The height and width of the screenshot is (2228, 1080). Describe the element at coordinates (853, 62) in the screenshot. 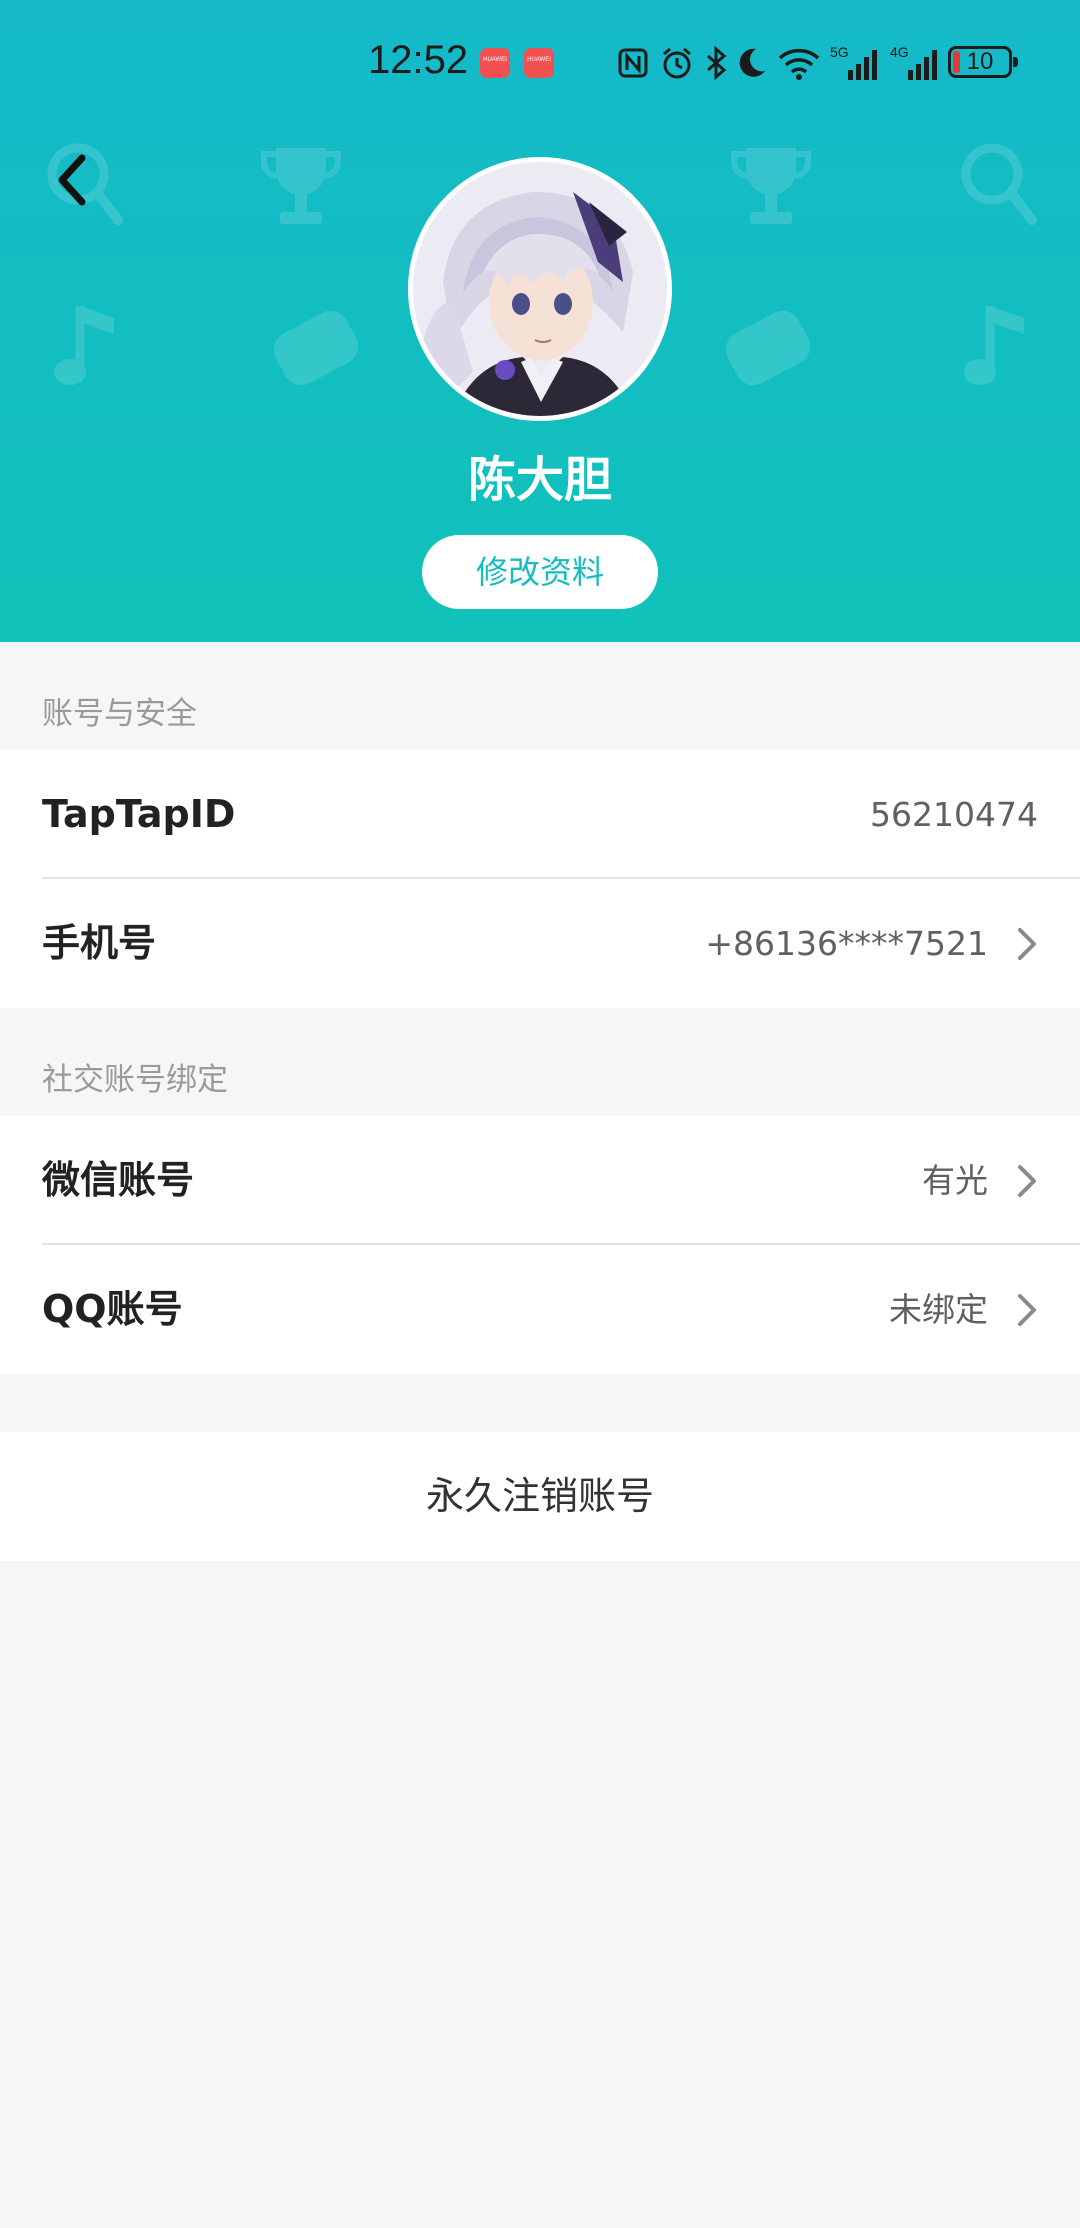

I see `signal-5g-icon: 5G` at that location.